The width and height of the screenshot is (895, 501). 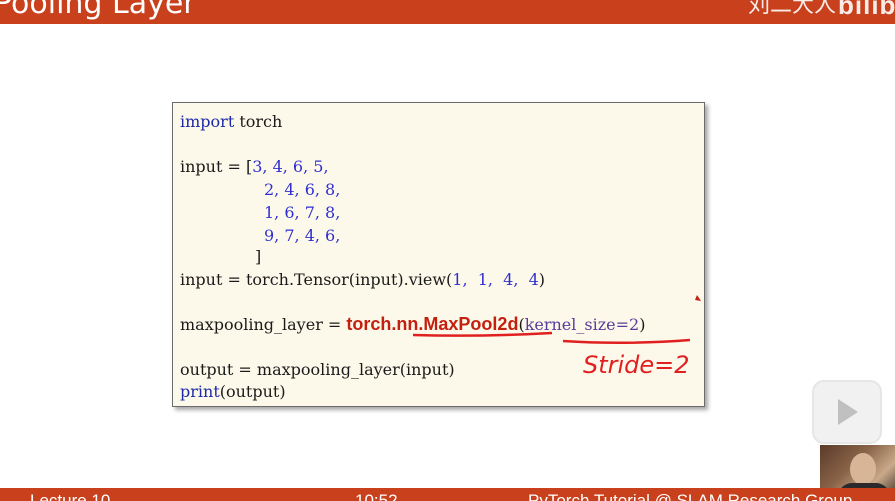 I want to click on presenter-head, so click(x=863, y=469).